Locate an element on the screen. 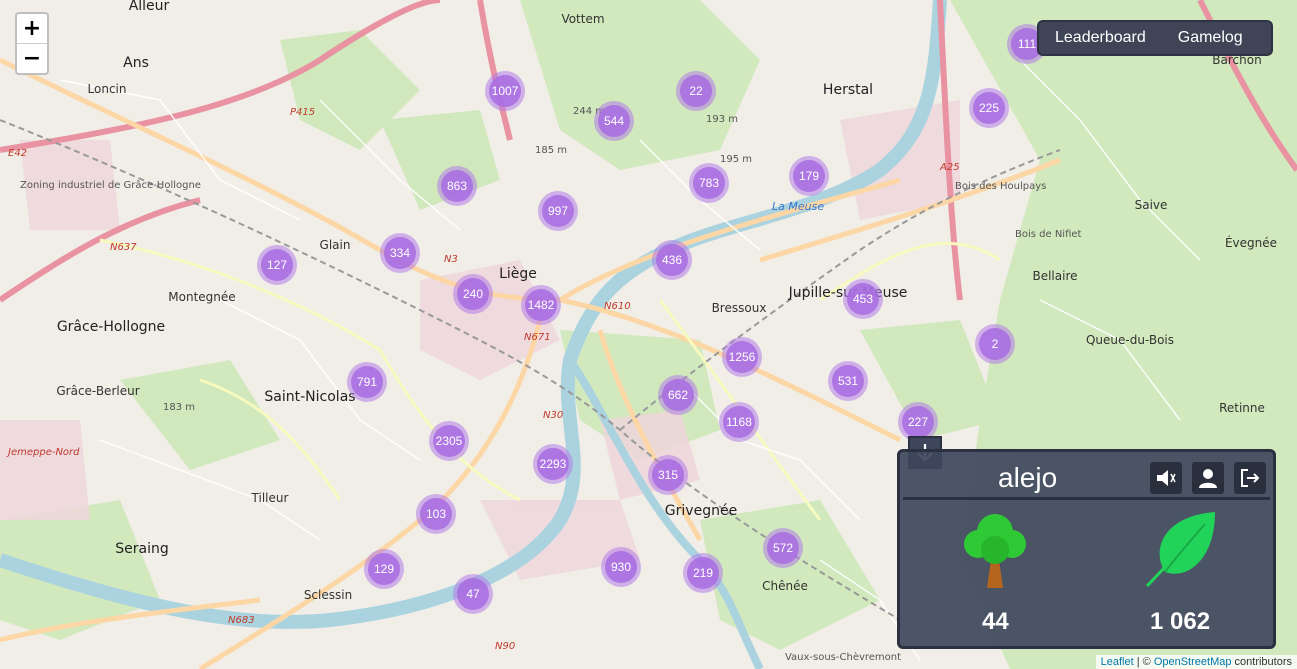  cluster-marker: 103 is located at coordinates (436, 514).